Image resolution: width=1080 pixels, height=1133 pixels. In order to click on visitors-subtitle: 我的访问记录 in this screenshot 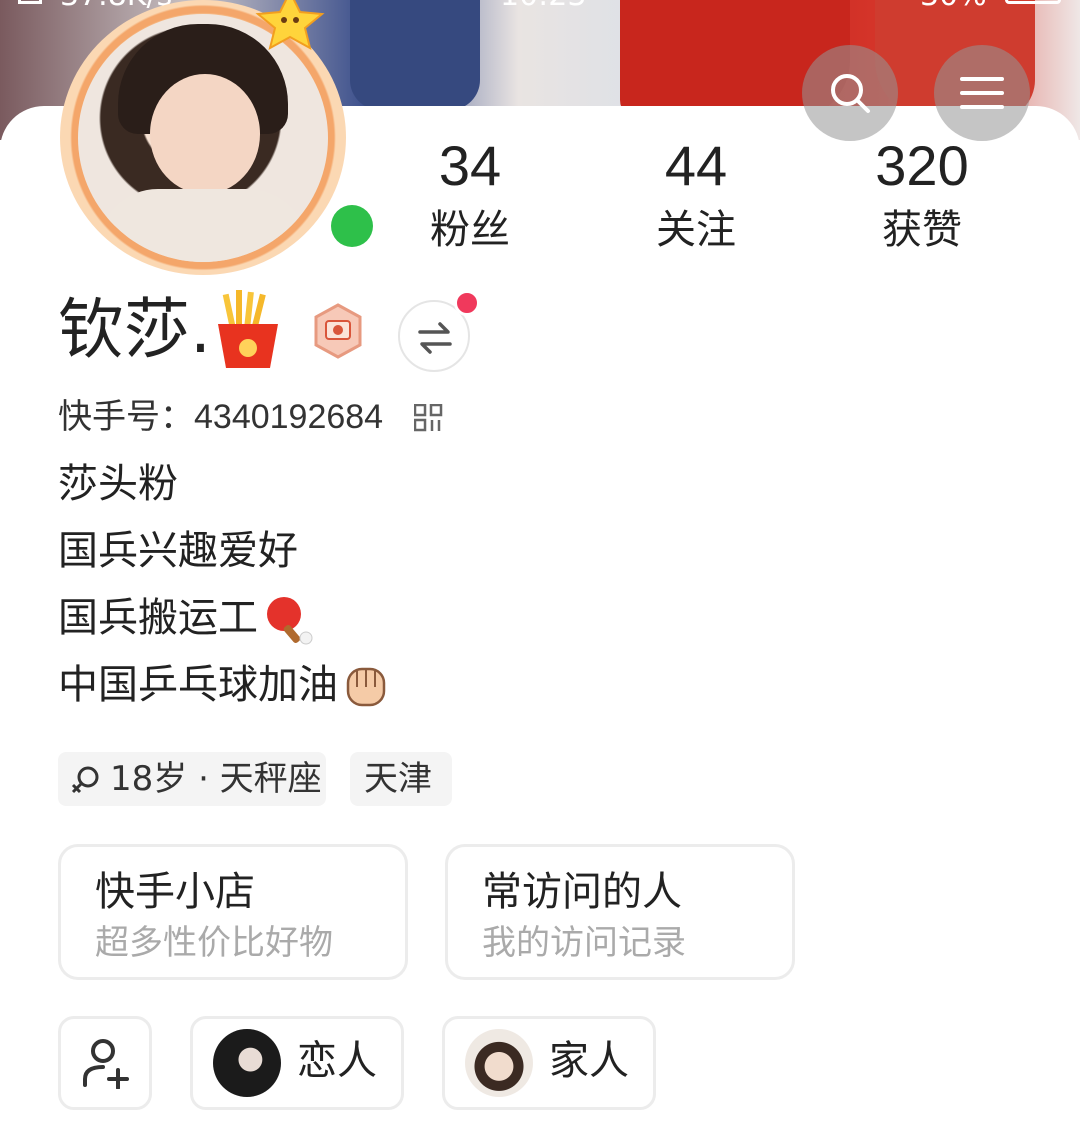, I will do `click(584, 943)`.